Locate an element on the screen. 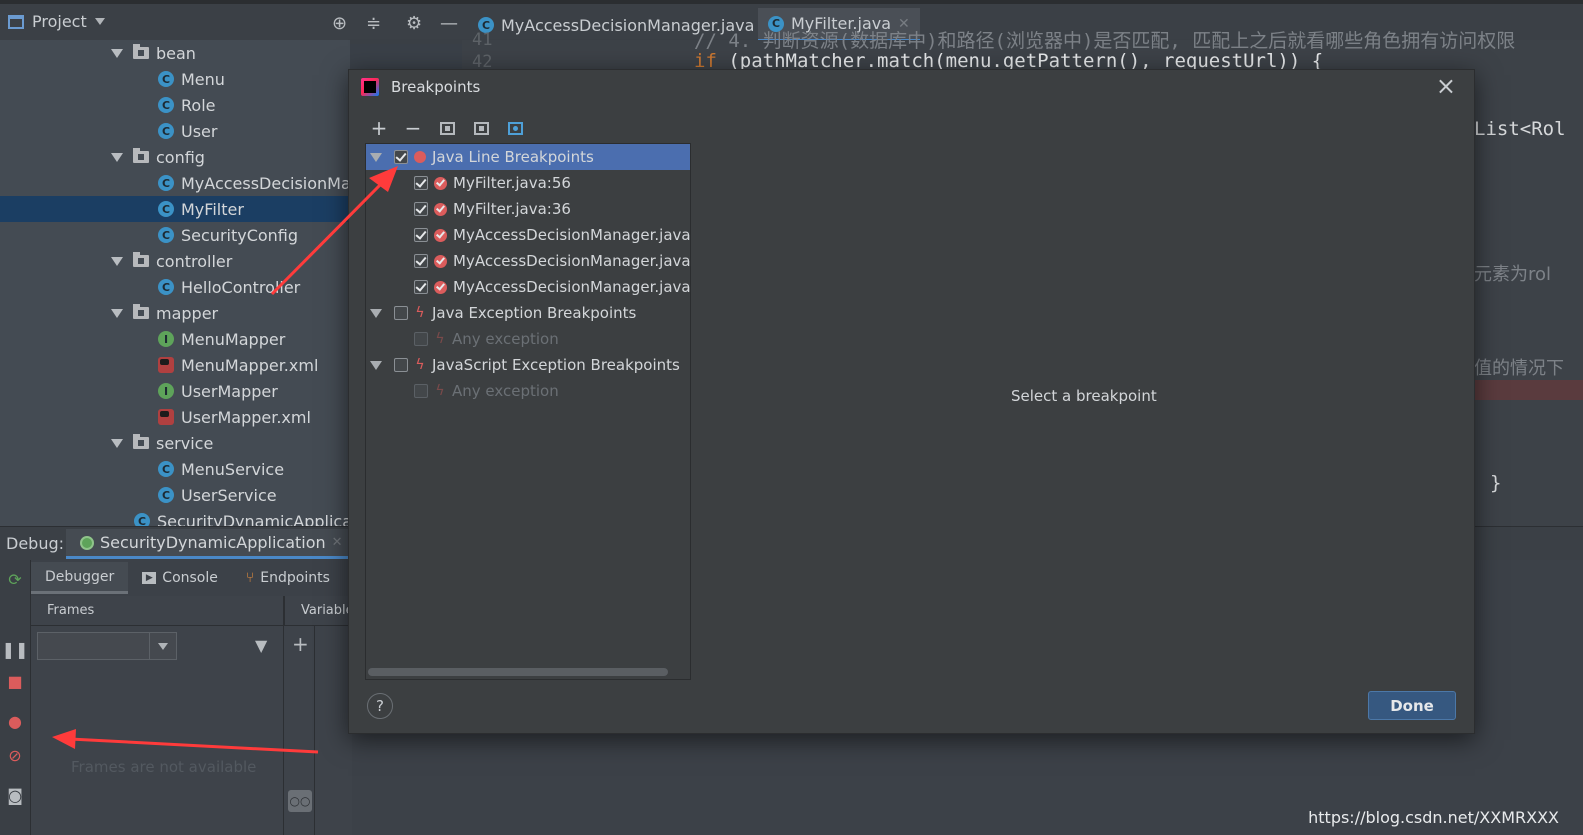  add-watch-icon: + is located at coordinates (300, 644).